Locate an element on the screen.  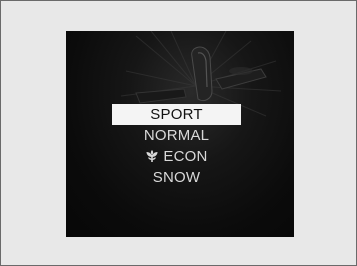
drive-mode-normal-label: NORMAL is located at coordinates (176, 135).